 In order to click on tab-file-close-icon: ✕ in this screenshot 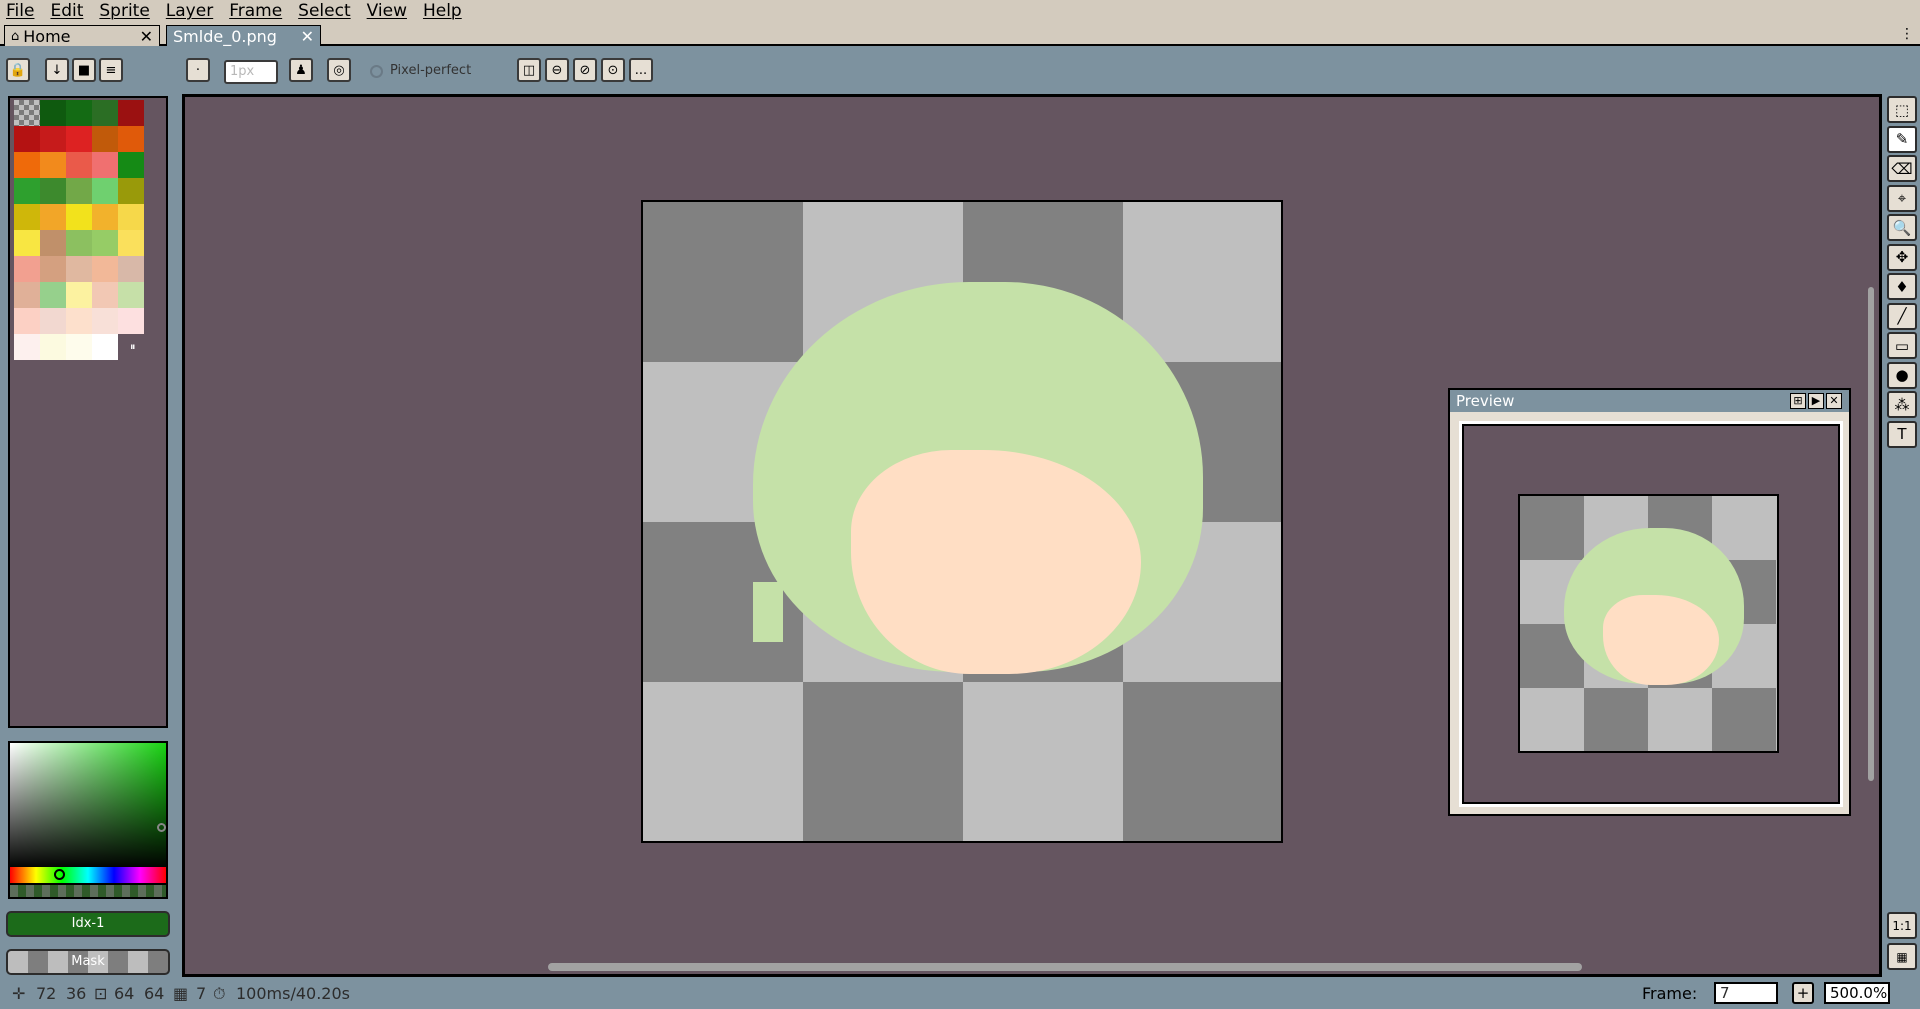, I will do `click(307, 36)`.